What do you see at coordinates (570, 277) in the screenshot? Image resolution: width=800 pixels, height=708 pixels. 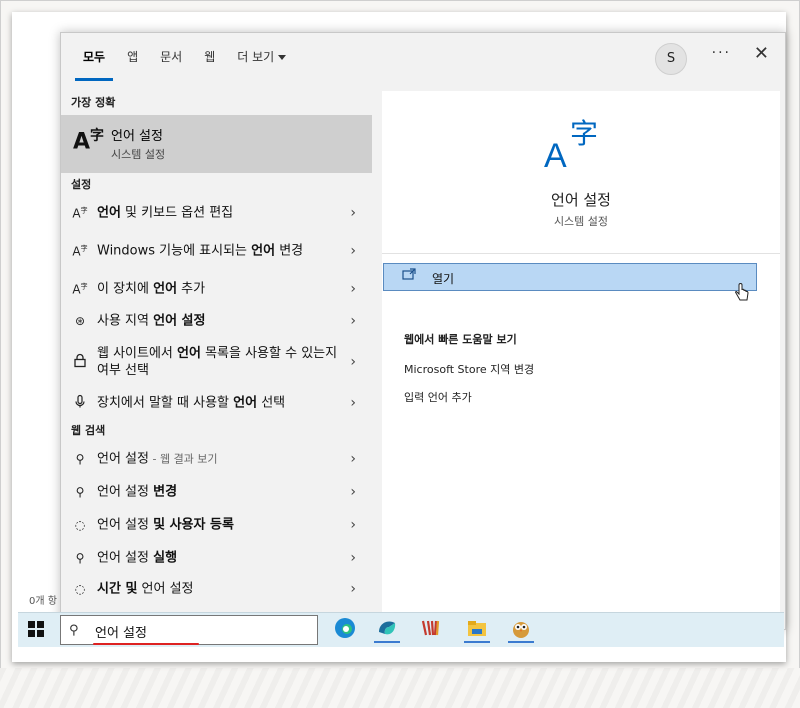 I see `open-button: 열기` at bounding box center [570, 277].